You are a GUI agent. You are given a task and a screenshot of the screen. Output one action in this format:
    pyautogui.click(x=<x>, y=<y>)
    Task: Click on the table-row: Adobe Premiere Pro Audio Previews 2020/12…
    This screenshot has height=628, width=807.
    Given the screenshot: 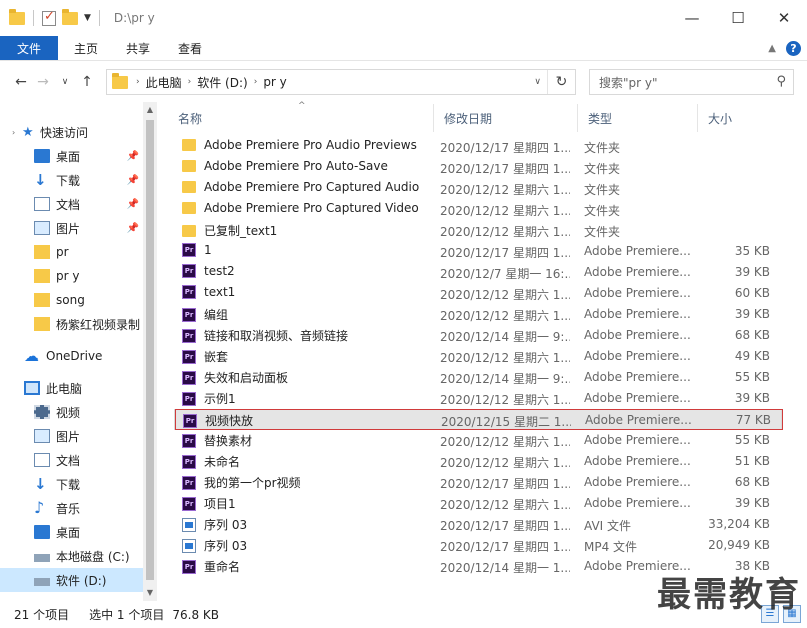 What is the action you would take?
    pyautogui.click(x=478, y=146)
    